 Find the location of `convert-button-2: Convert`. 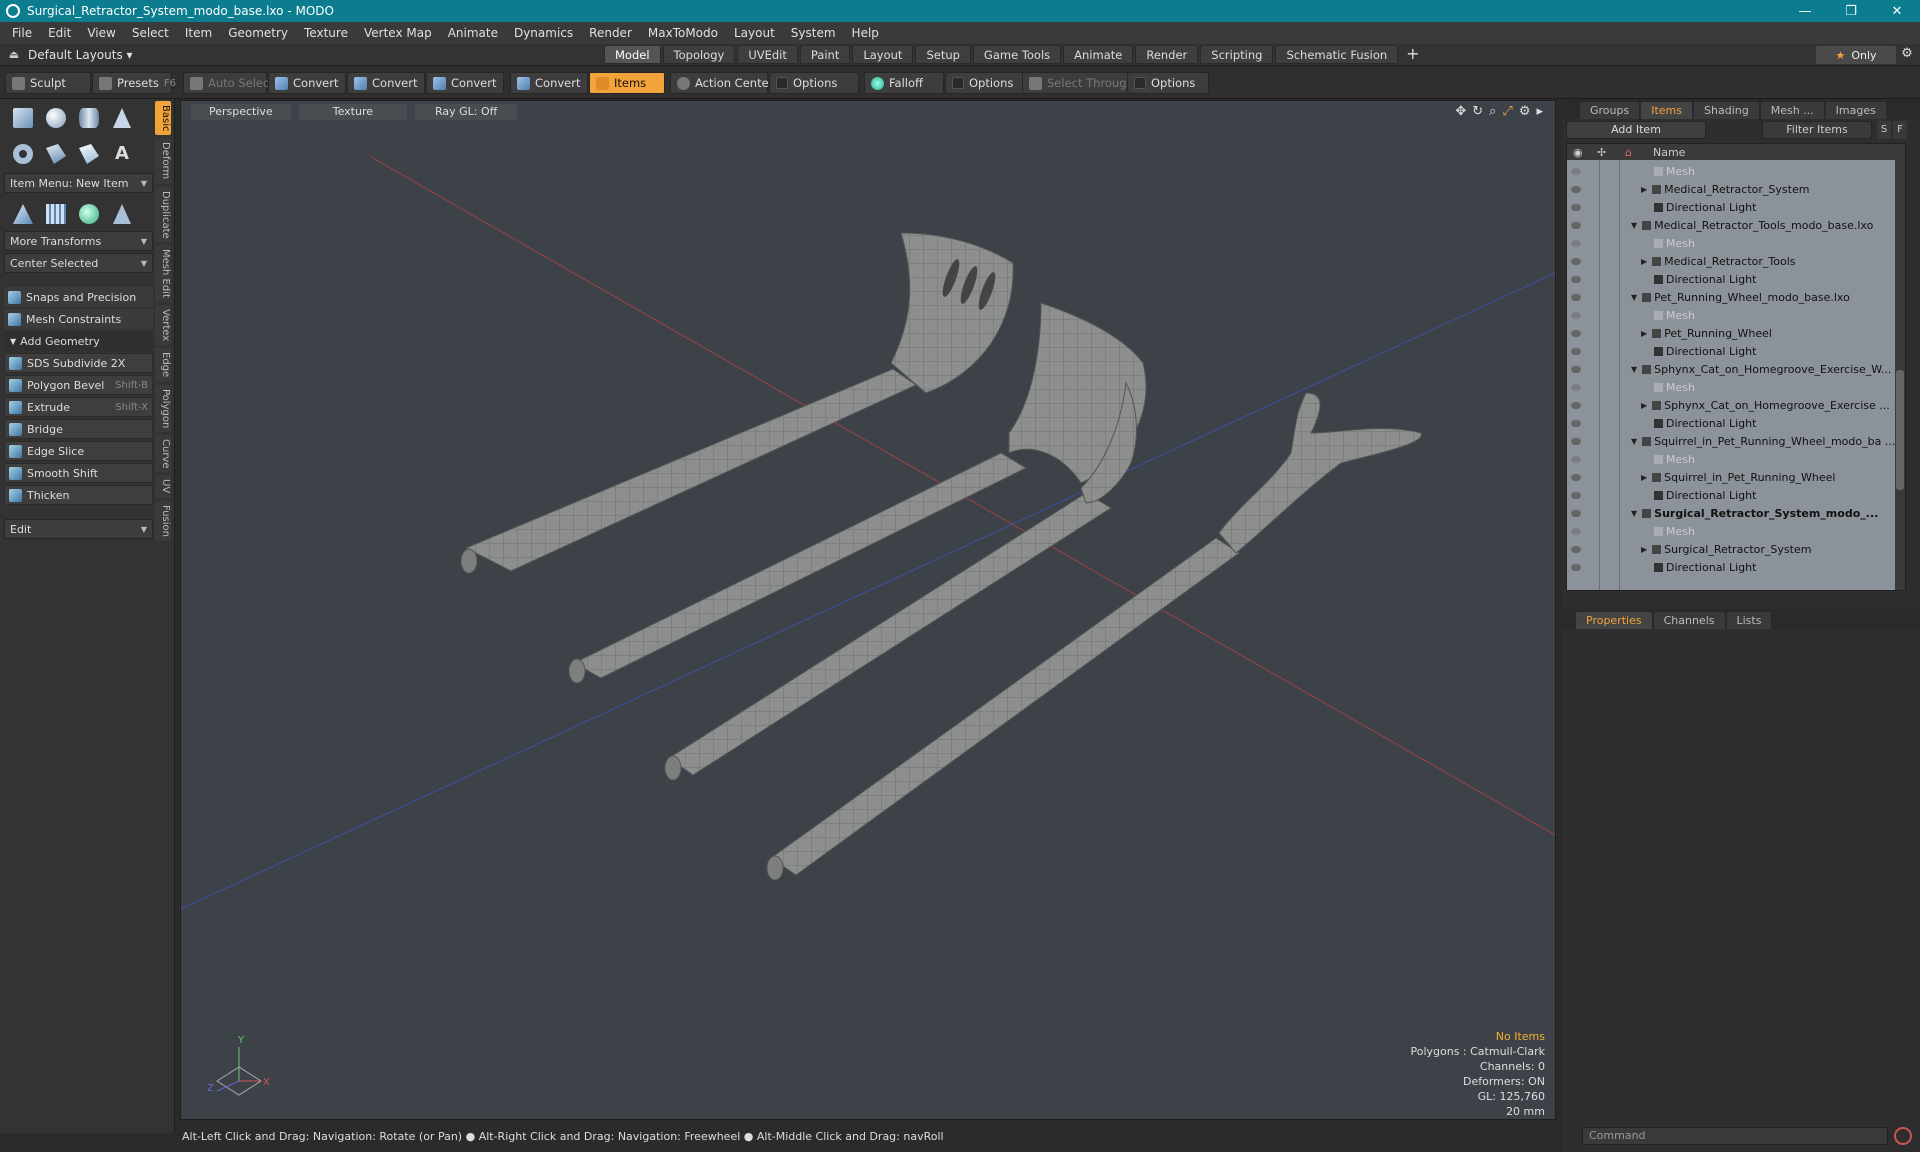

convert-button-2: Convert is located at coordinates (386, 83).